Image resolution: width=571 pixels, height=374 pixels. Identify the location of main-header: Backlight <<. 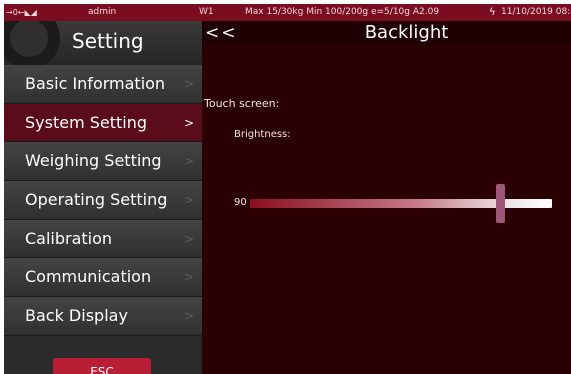
(386, 33).